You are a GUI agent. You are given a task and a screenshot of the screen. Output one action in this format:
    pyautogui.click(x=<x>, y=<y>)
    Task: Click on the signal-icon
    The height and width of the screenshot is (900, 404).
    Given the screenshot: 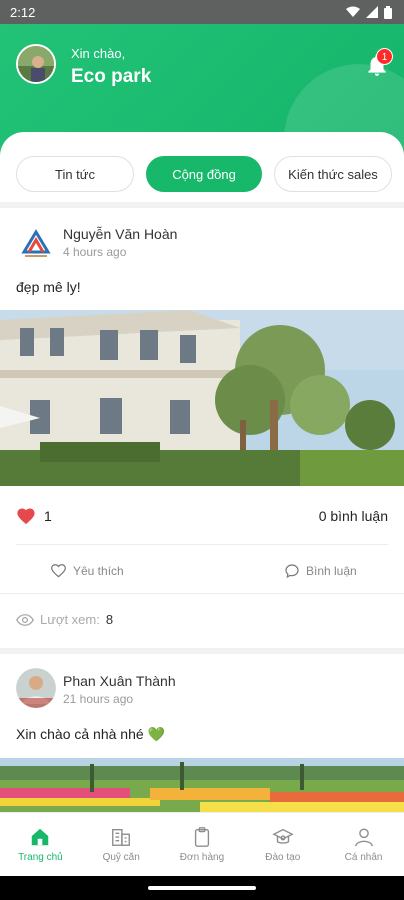 What is the action you would take?
    pyautogui.click(x=372, y=12)
    